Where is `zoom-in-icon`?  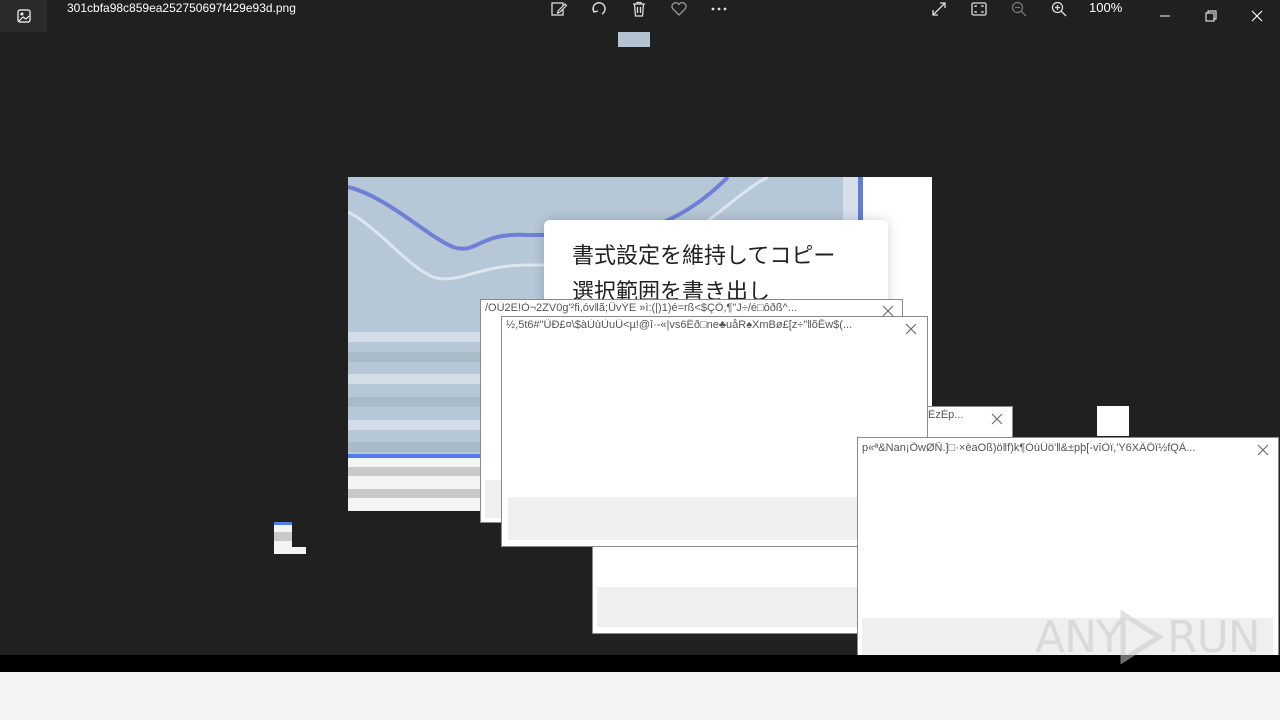
zoom-in-icon is located at coordinates (1059, 9).